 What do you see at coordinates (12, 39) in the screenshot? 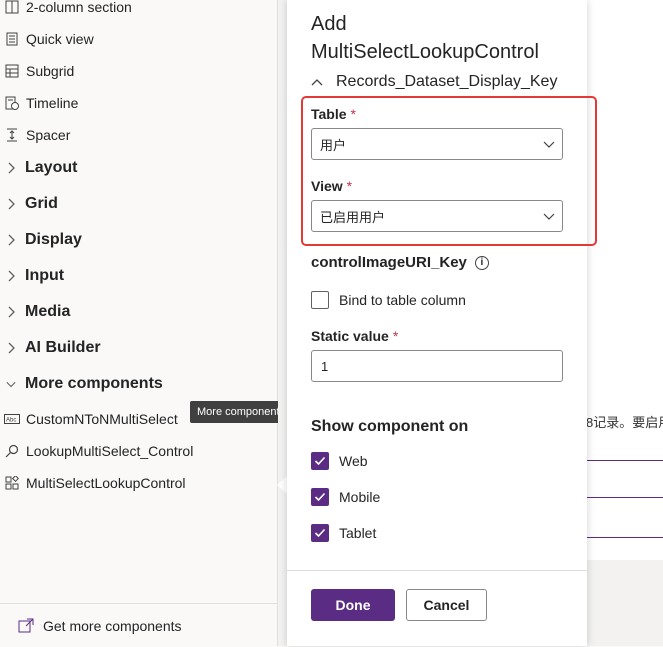
I see `quick-view-icon` at bounding box center [12, 39].